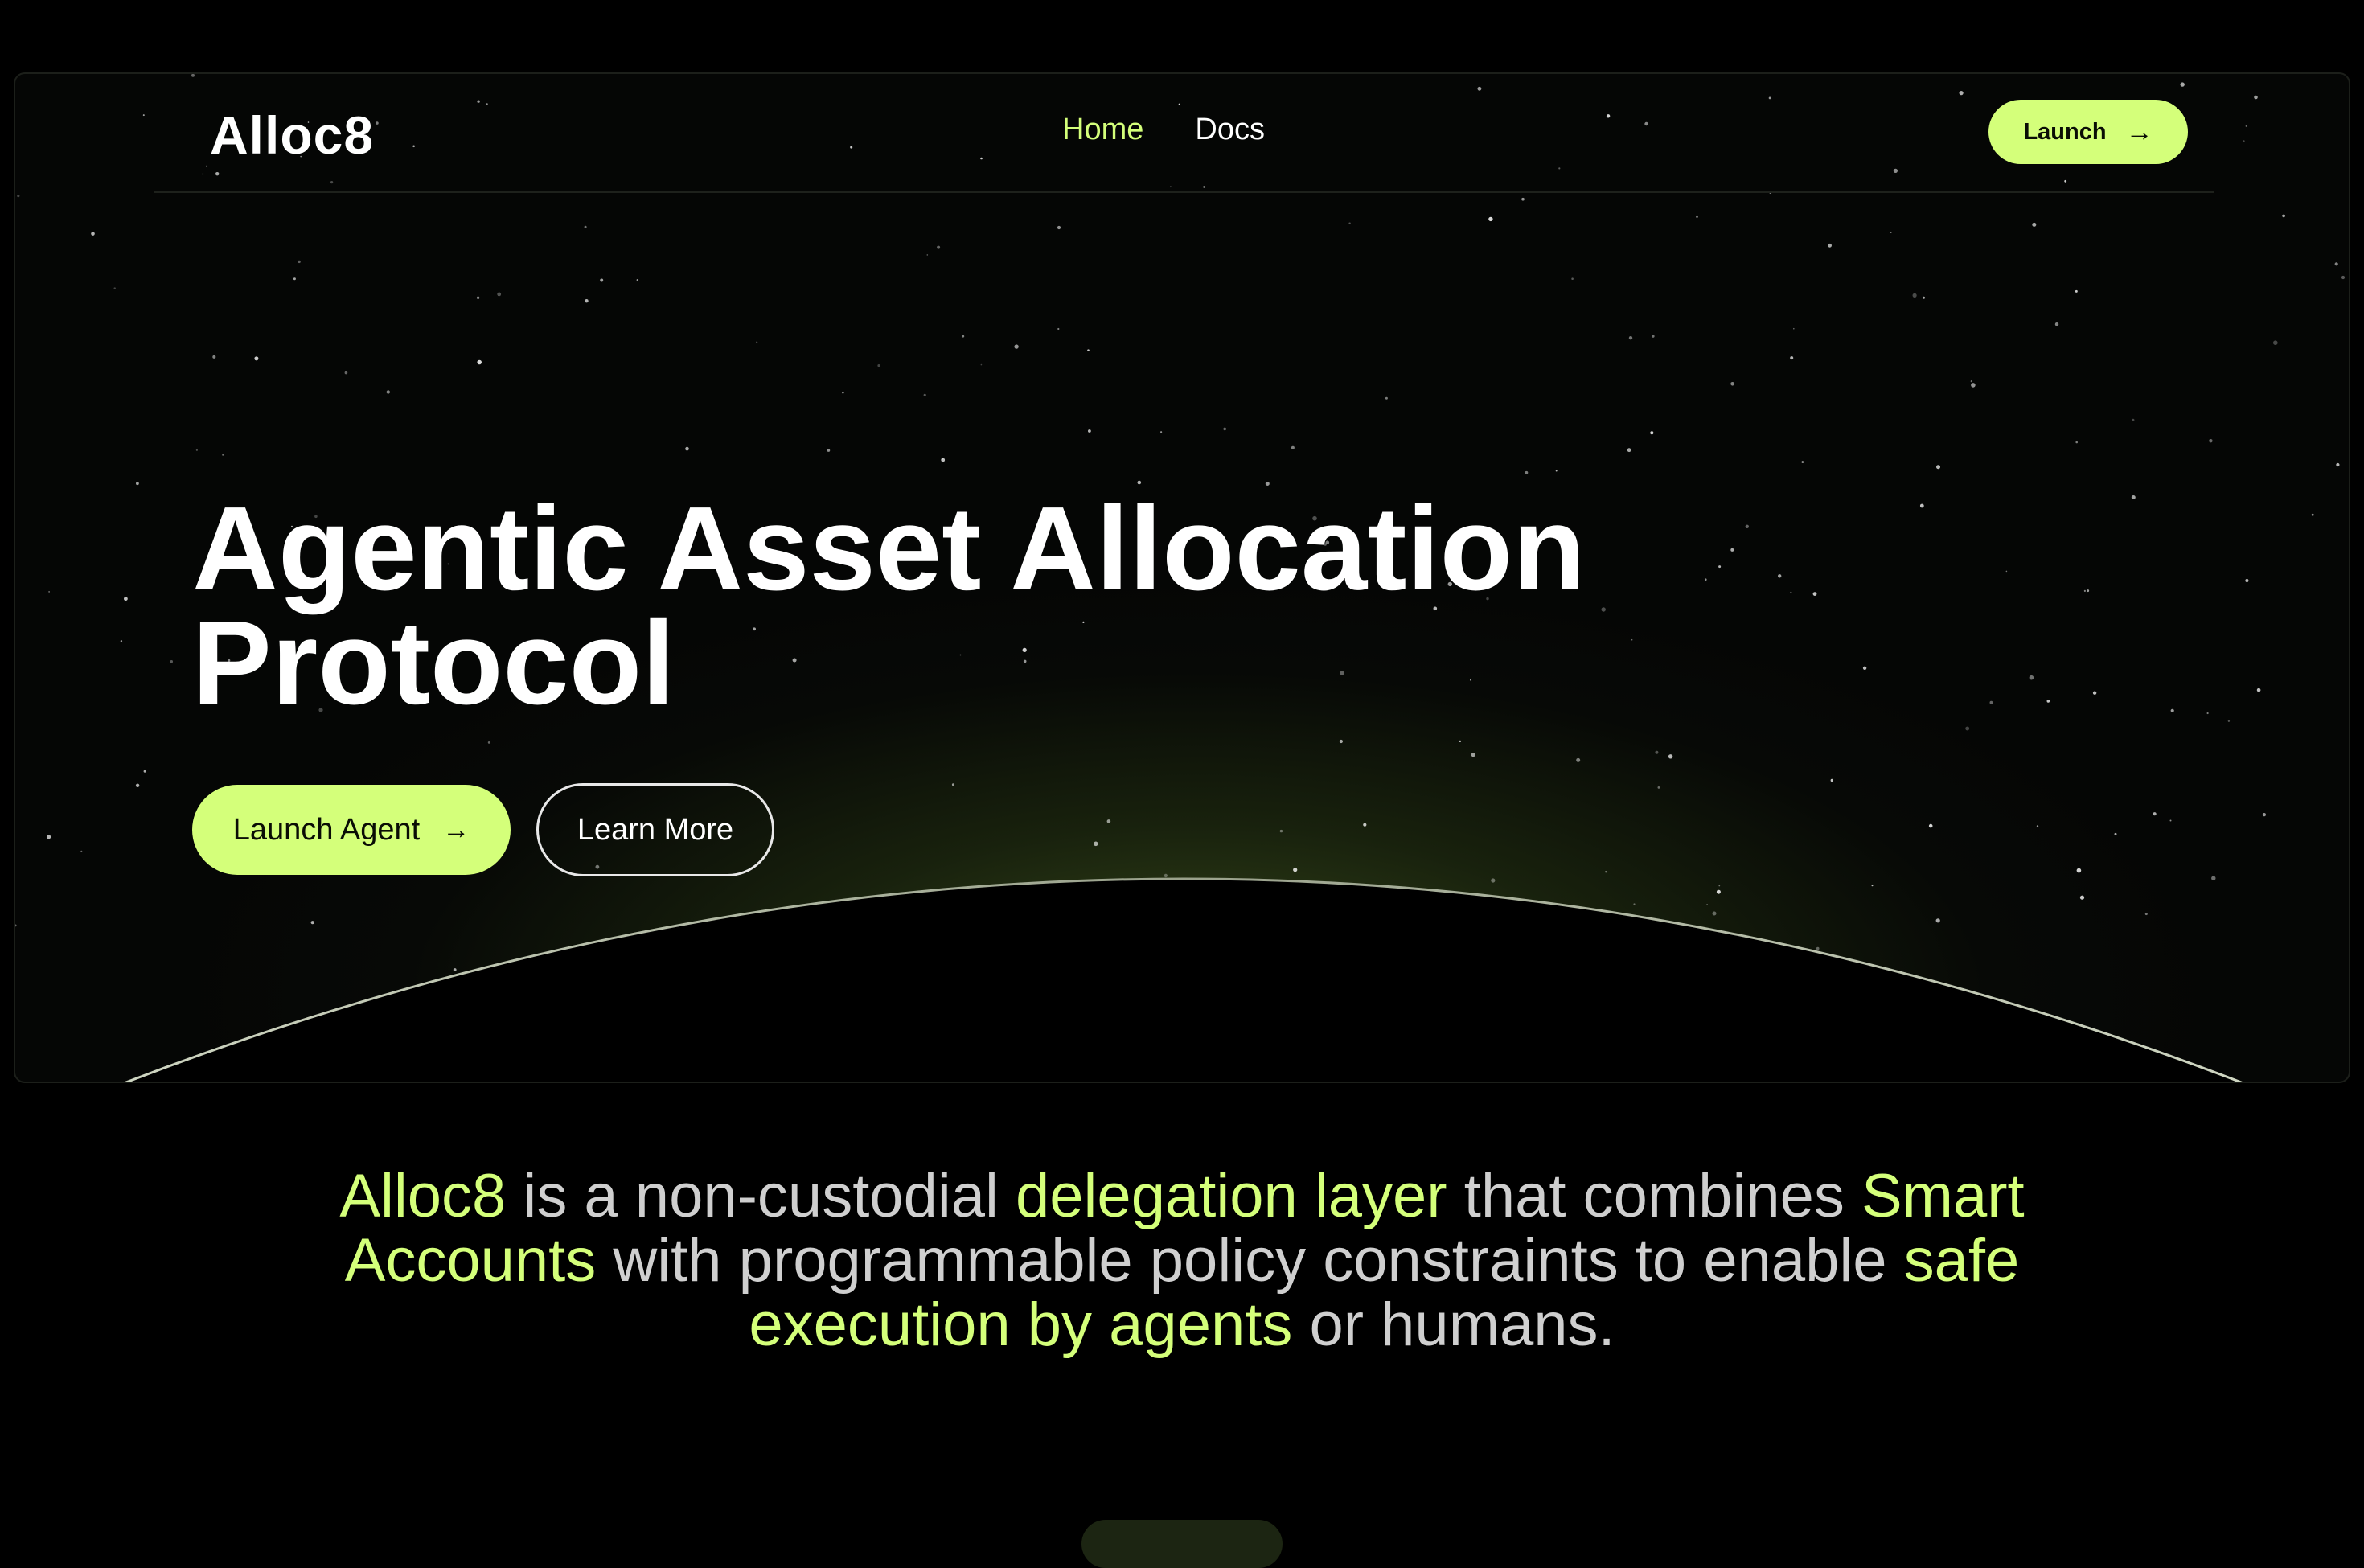 The width and height of the screenshot is (2364, 1568). Describe the element at coordinates (433, 663) in the screenshot. I see `headline-line-2: Protocol` at that location.